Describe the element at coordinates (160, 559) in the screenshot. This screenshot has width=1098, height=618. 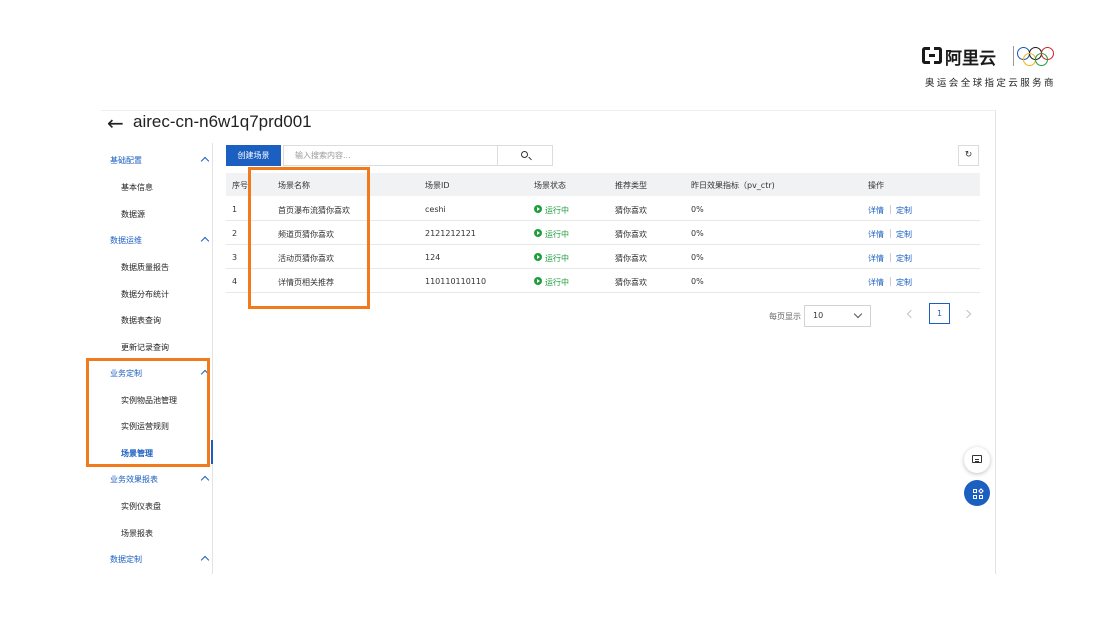
I see `sidebar-group-header: 数据定制` at that location.